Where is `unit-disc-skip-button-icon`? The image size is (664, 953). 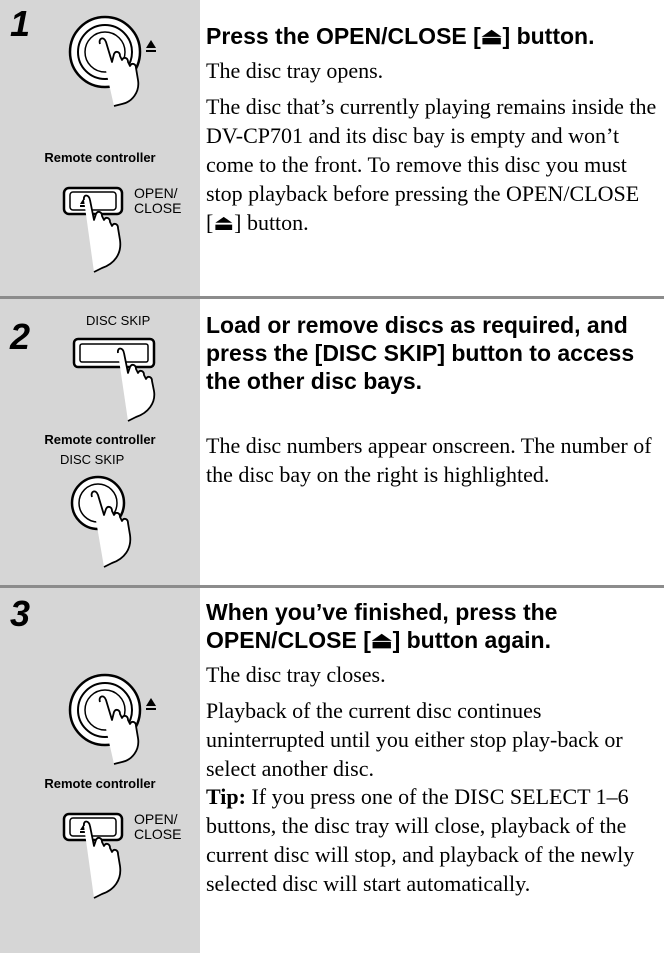
unit-disc-skip-button-icon is located at coordinates (114, 379).